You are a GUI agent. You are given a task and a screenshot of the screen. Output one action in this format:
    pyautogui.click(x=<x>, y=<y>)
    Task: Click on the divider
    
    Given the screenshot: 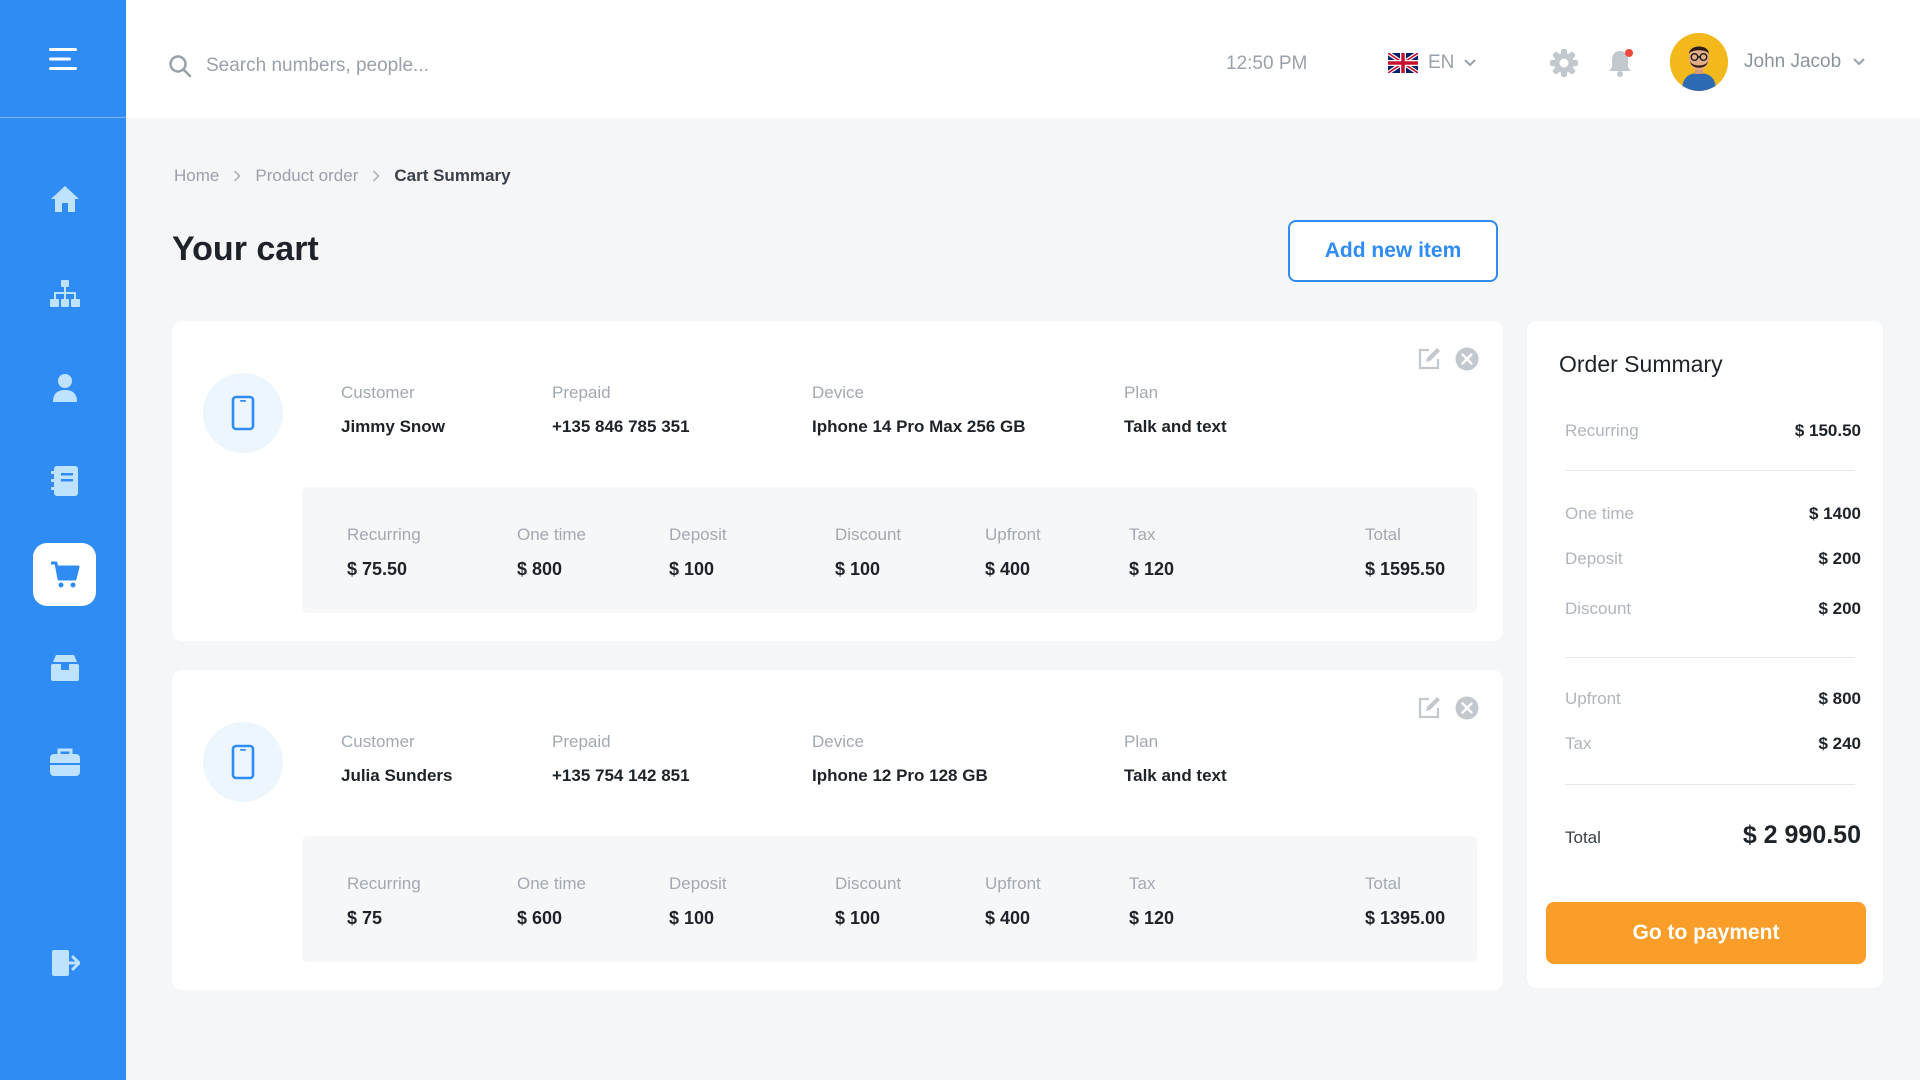 What is the action you would take?
    pyautogui.click(x=1710, y=784)
    